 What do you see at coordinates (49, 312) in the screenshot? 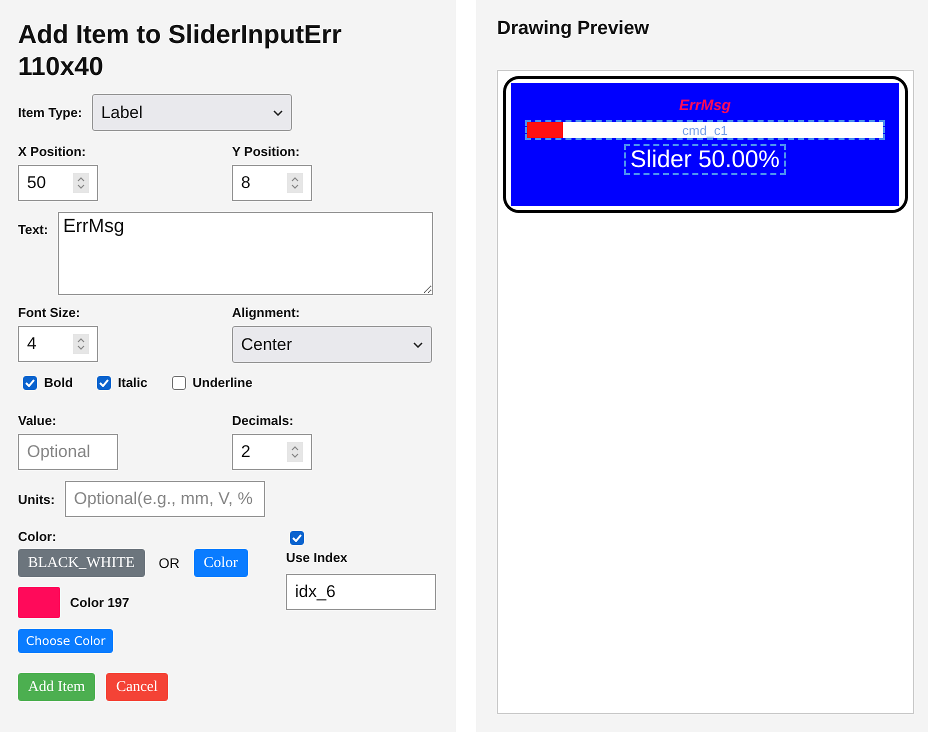
I see `field-label: Font Size:` at bounding box center [49, 312].